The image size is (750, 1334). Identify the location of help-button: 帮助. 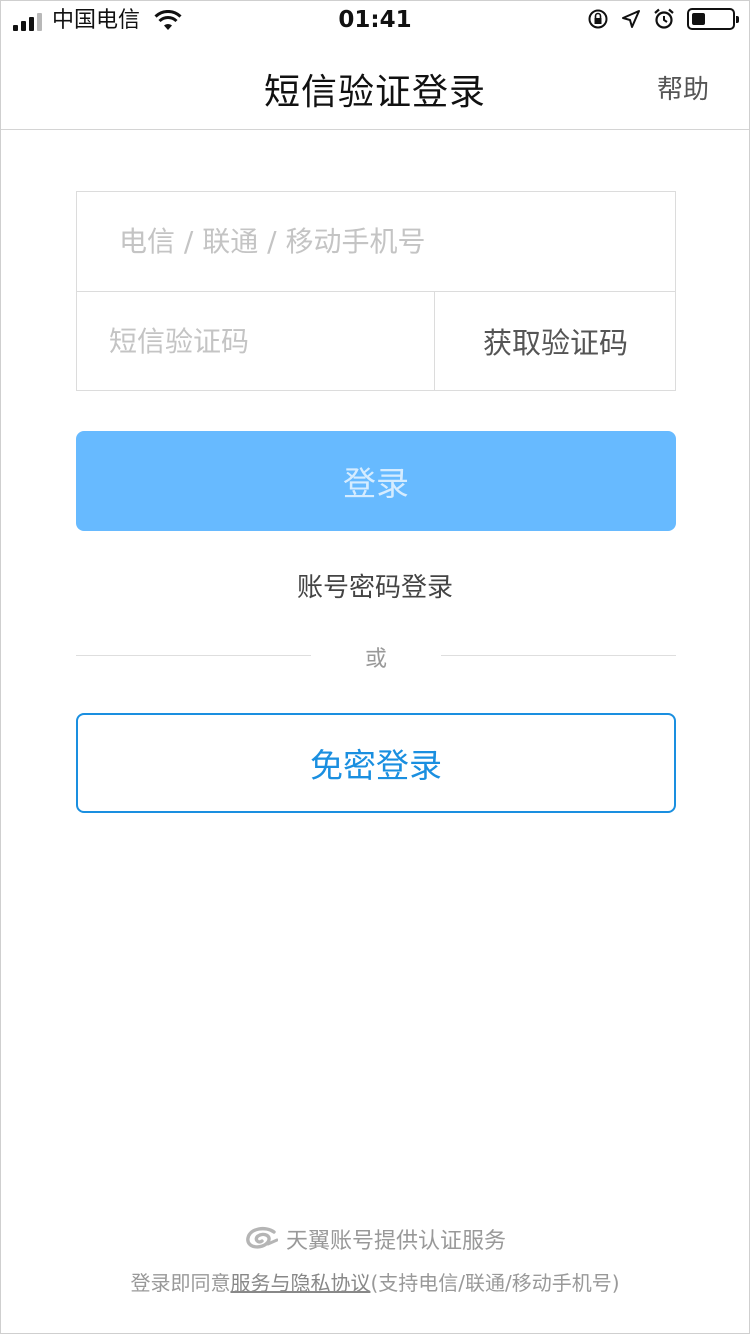
(683, 87).